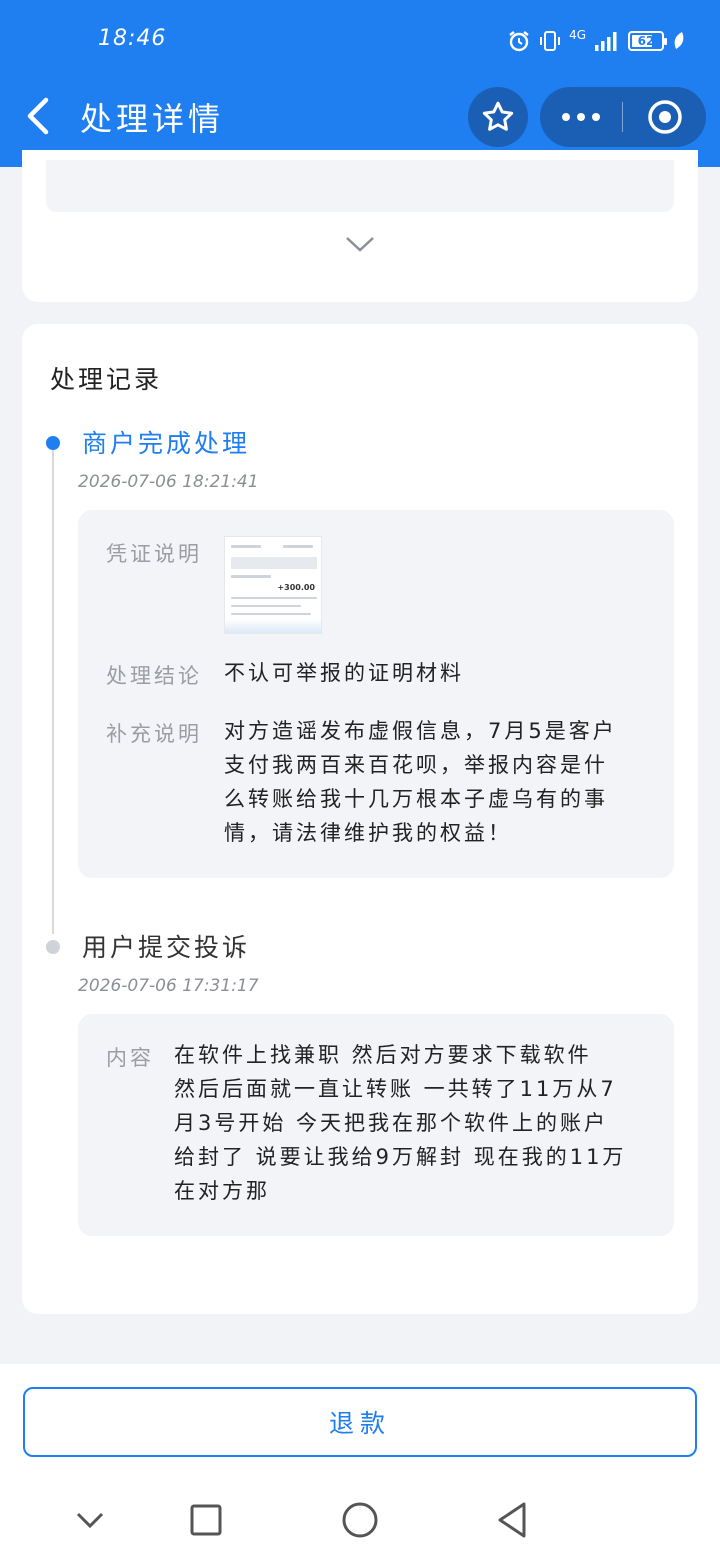  What do you see at coordinates (360, 244) in the screenshot?
I see `expand-chevron-icon` at bounding box center [360, 244].